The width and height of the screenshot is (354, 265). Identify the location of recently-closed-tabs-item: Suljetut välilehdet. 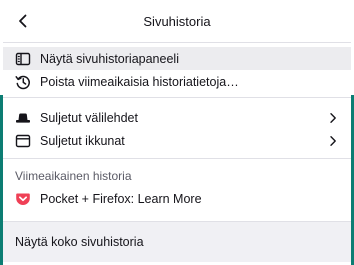
(177, 117).